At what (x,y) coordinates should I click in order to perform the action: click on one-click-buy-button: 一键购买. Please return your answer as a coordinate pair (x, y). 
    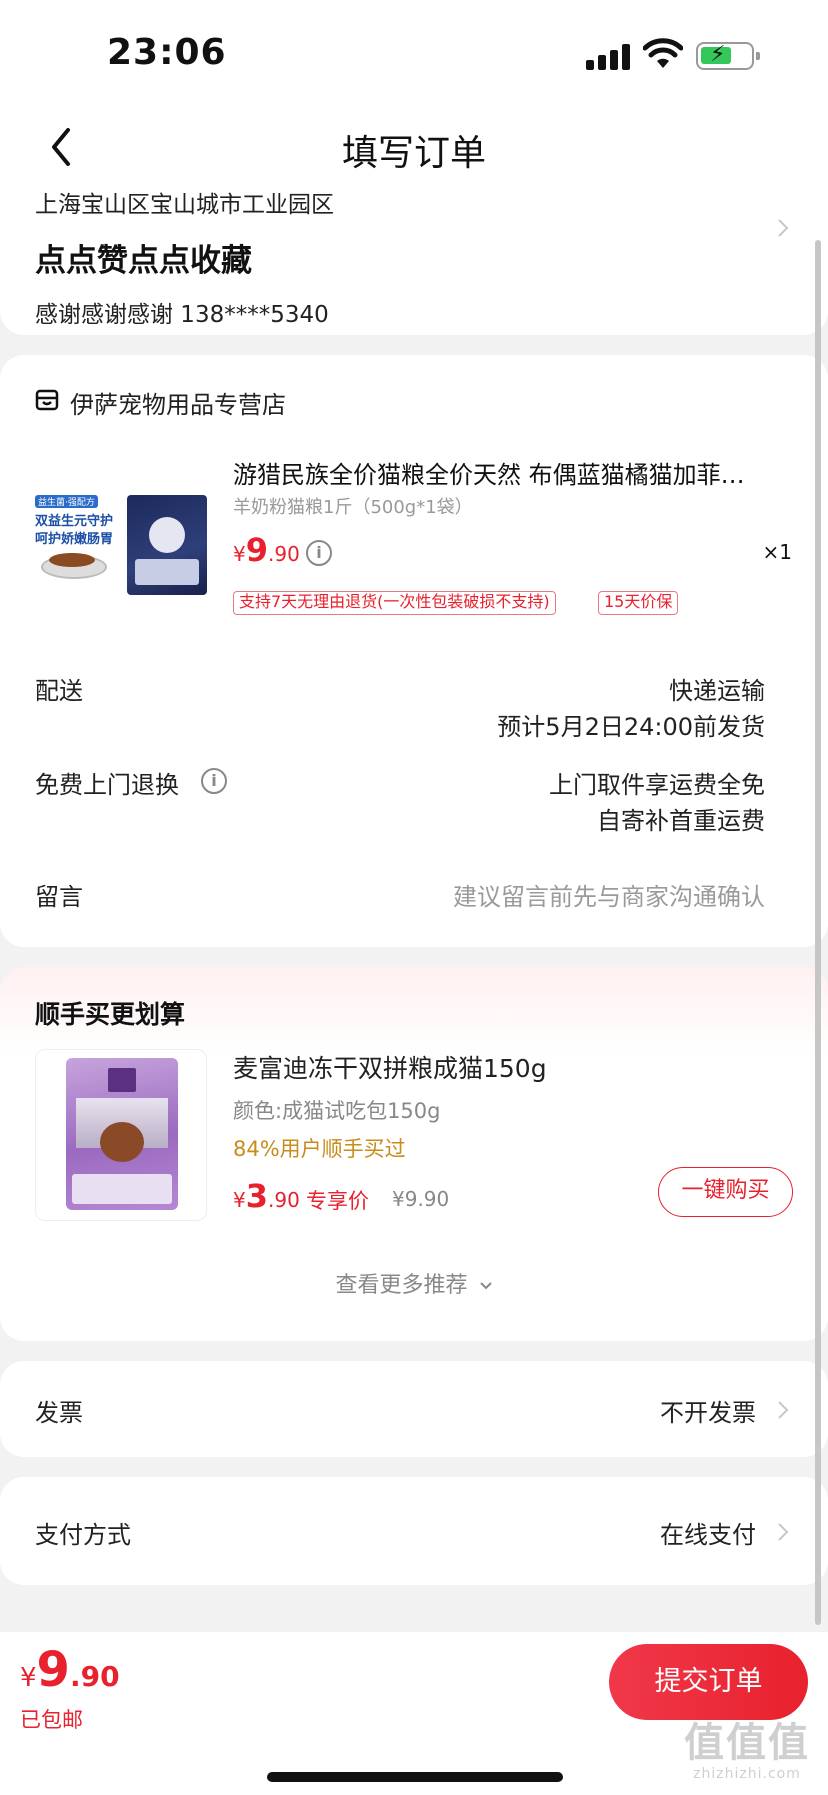
    Looking at the image, I should click on (725, 1192).